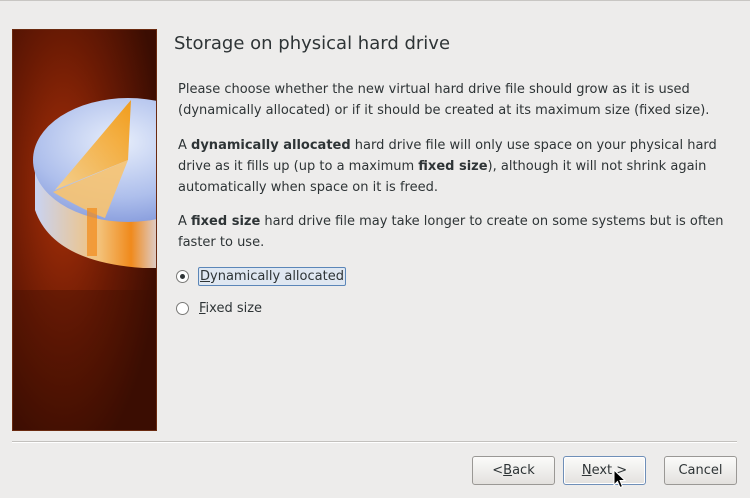  I want to click on next-button: Next >, so click(604, 470).